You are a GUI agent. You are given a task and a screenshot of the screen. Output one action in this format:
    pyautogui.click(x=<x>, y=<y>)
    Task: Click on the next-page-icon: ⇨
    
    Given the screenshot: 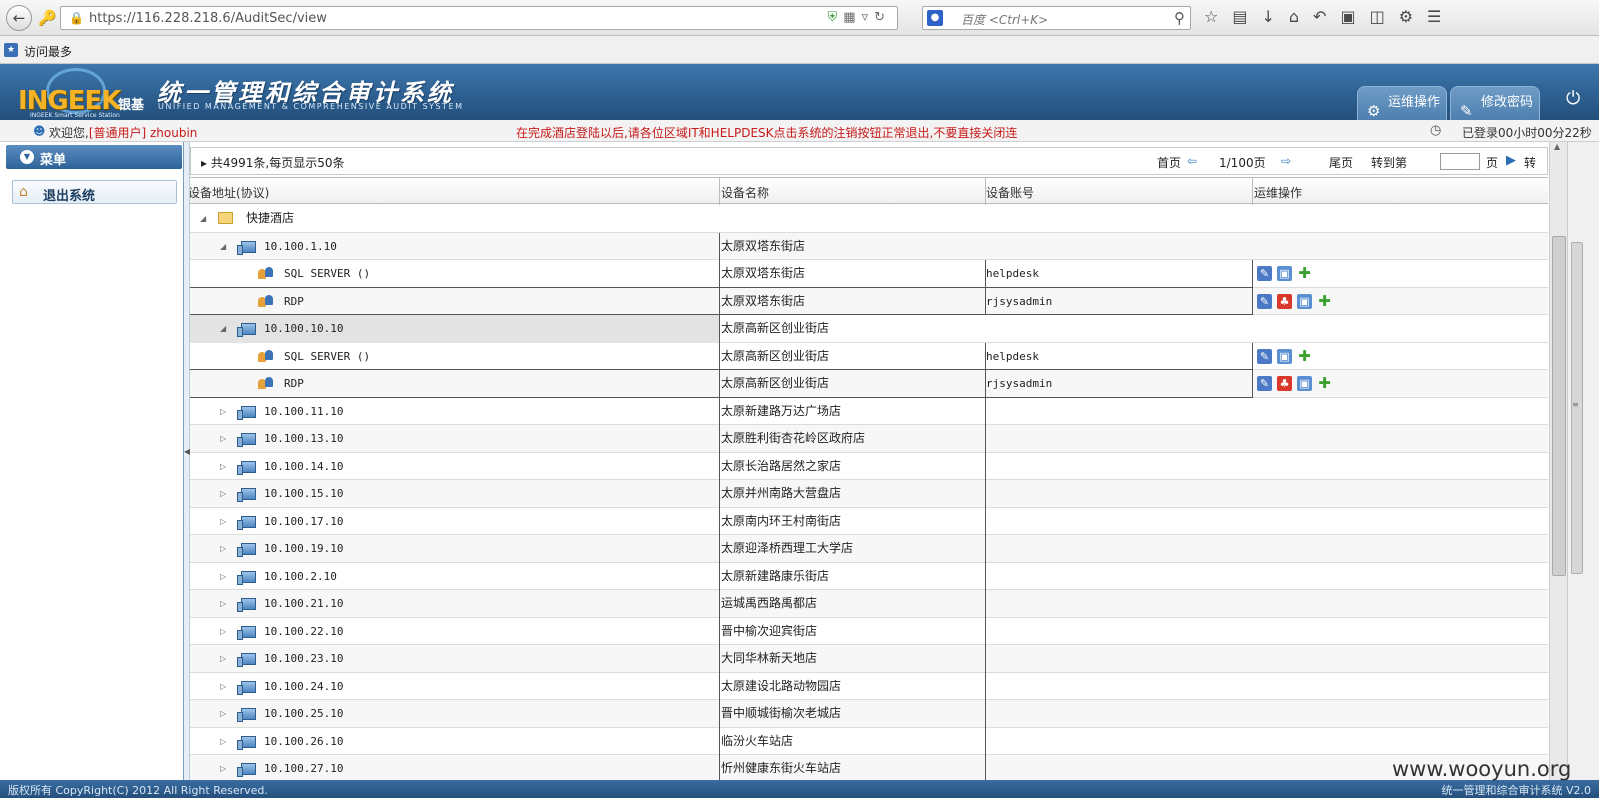 What is the action you would take?
    pyautogui.click(x=1286, y=161)
    